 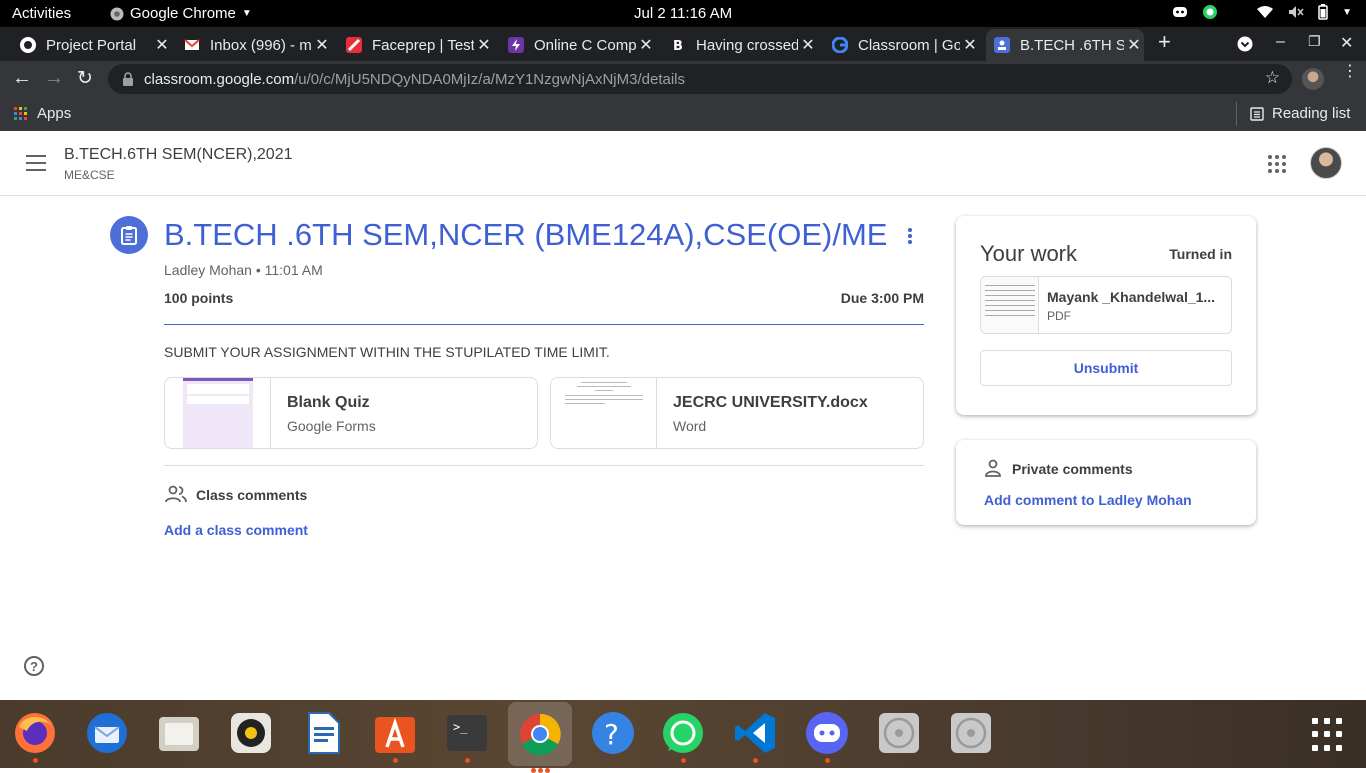 I want to click on google-icon, so click(x=840, y=45).